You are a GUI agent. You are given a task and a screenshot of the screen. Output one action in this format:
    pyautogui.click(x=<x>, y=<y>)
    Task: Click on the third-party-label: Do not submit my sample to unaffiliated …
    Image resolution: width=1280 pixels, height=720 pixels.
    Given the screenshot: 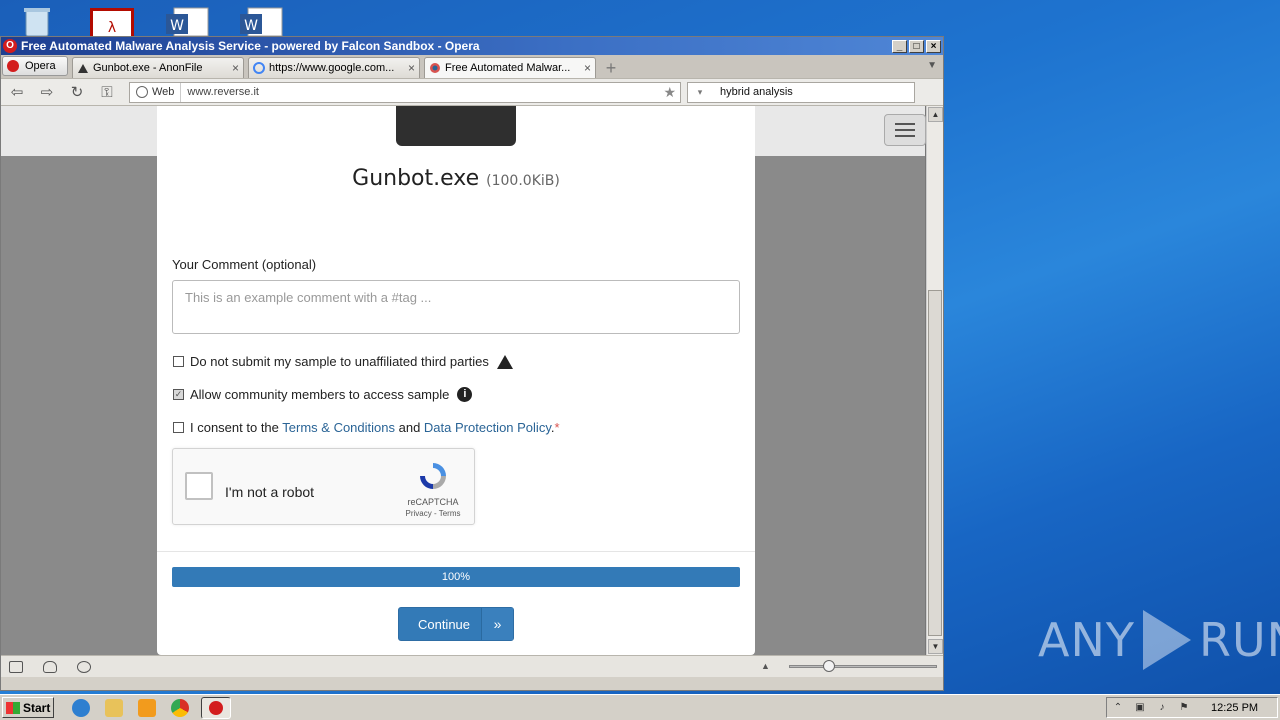 What is the action you would take?
    pyautogui.click(x=339, y=361)
    